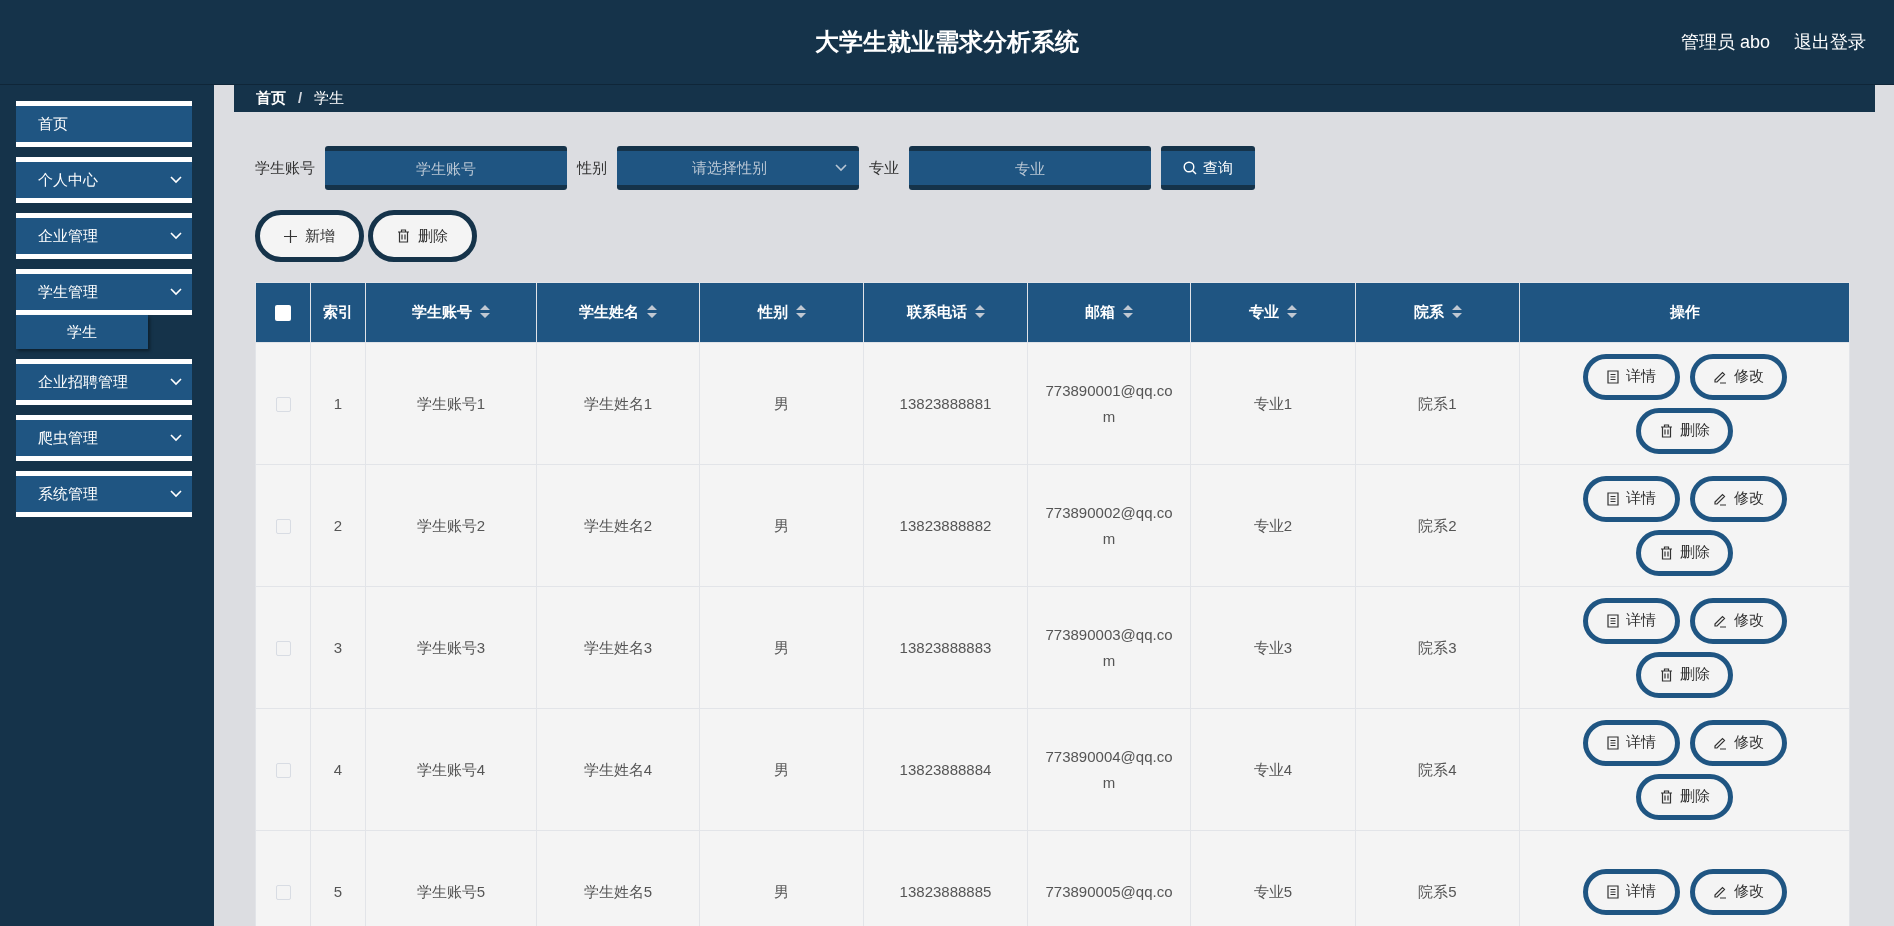  What do you see at coordinates (451, 769) in the screenshot?
I see `table-cell: 学生账号4` at bounding box center [451, 769].